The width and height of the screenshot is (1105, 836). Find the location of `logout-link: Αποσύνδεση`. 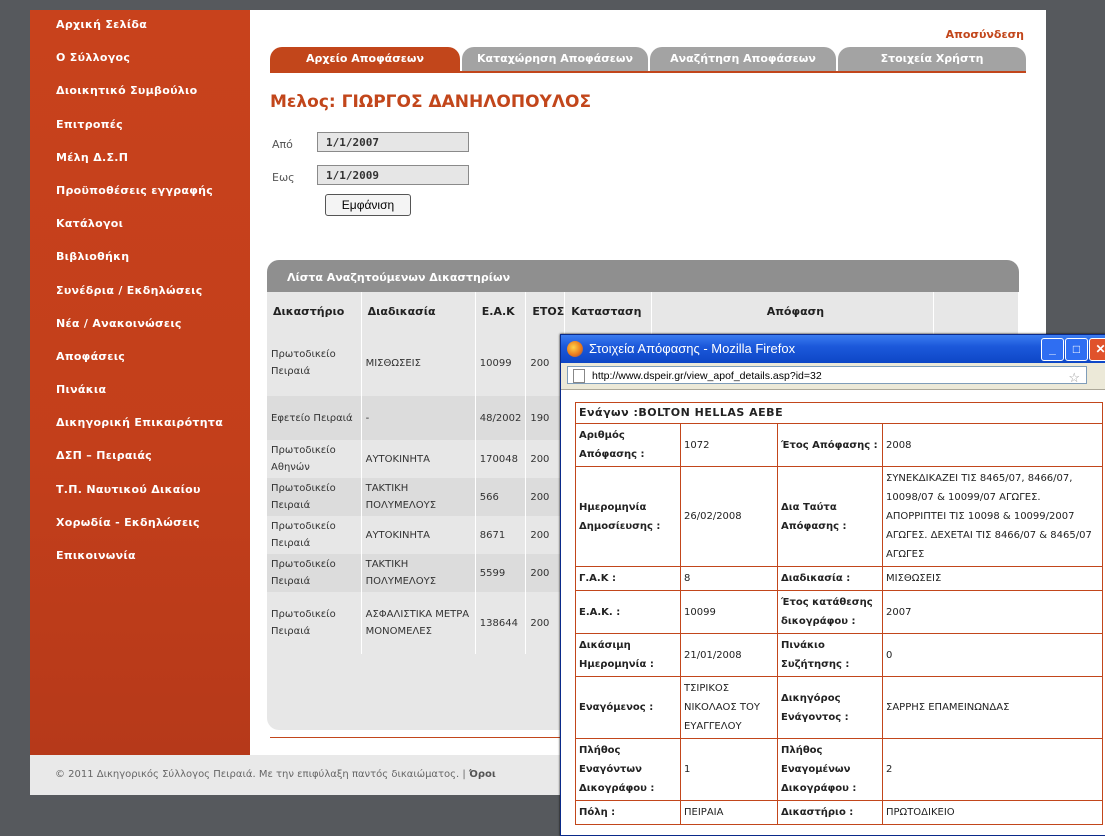

logout-link: Αποσύνδεση is located at coordinates (985, 34).